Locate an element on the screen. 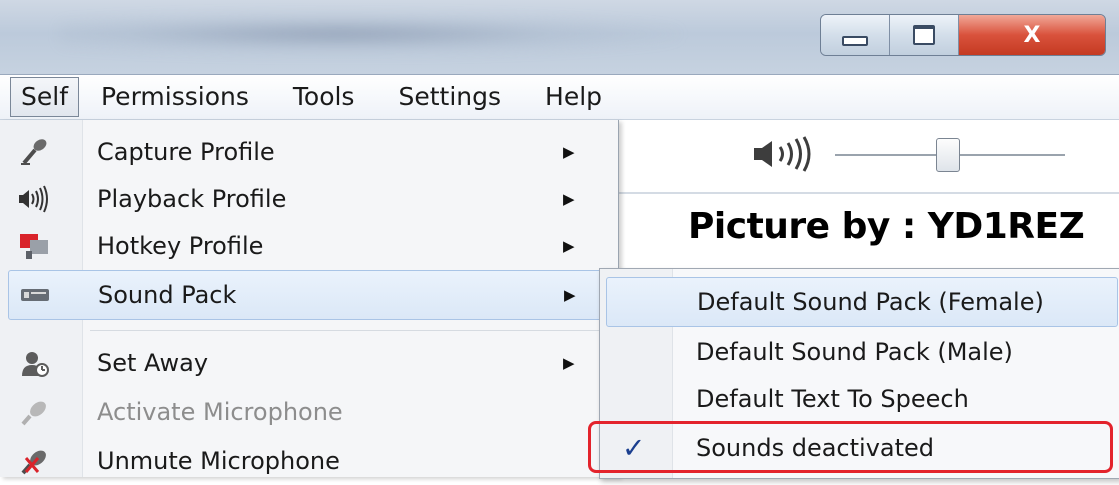 The height and width of the screenshot is (485, 1119). submenu-item-label: Default Sound Pack (Female) is located at coordinates (870, 302).